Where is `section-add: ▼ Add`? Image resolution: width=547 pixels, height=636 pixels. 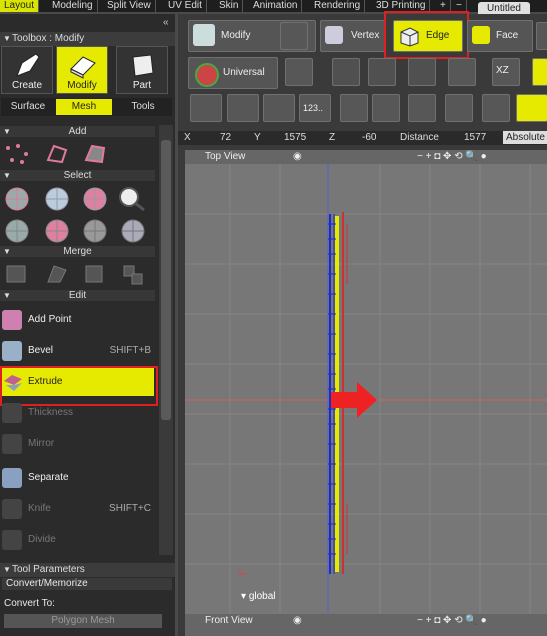
section-add: ▼ Add is located at coordinates (77, 131).